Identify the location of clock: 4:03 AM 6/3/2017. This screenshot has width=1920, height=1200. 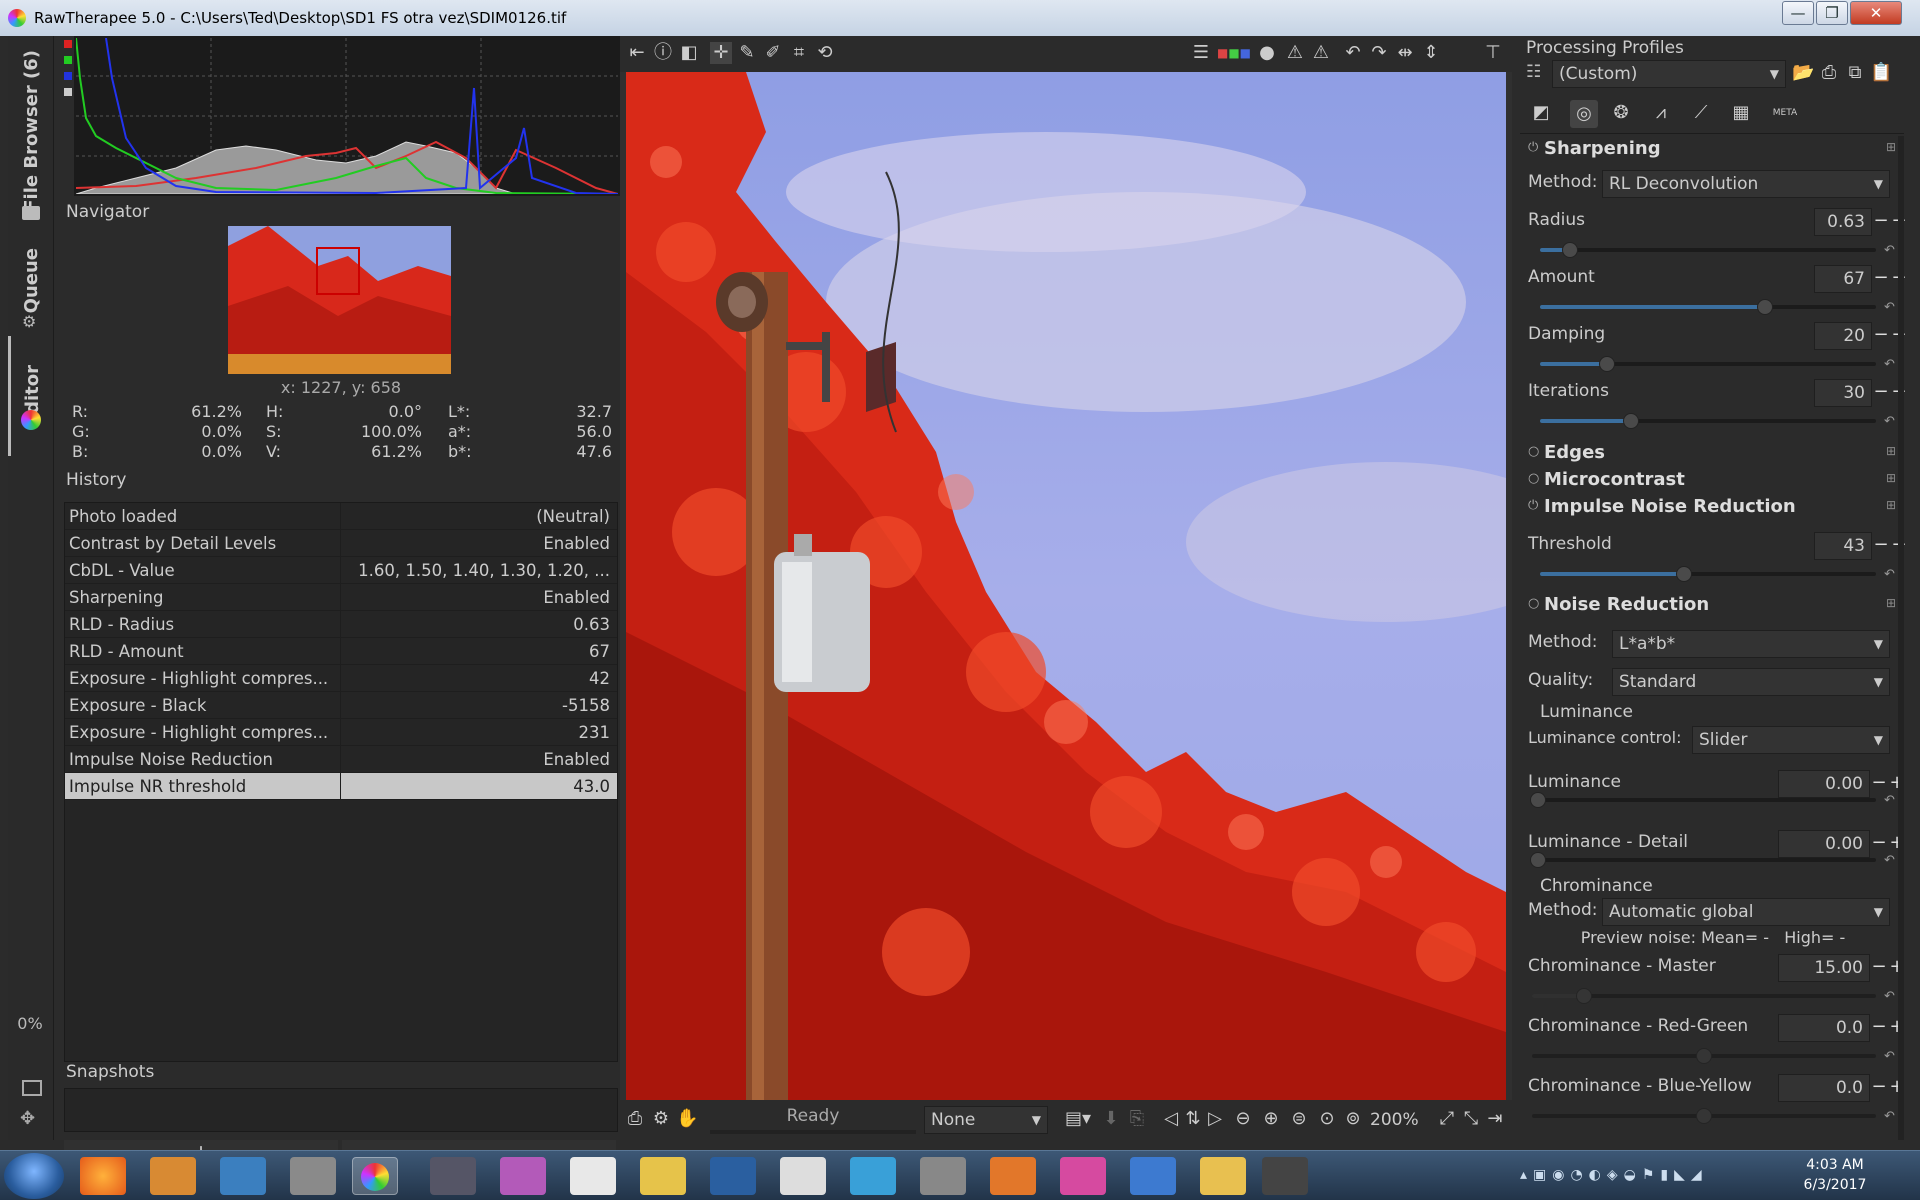
(1835, 1175).